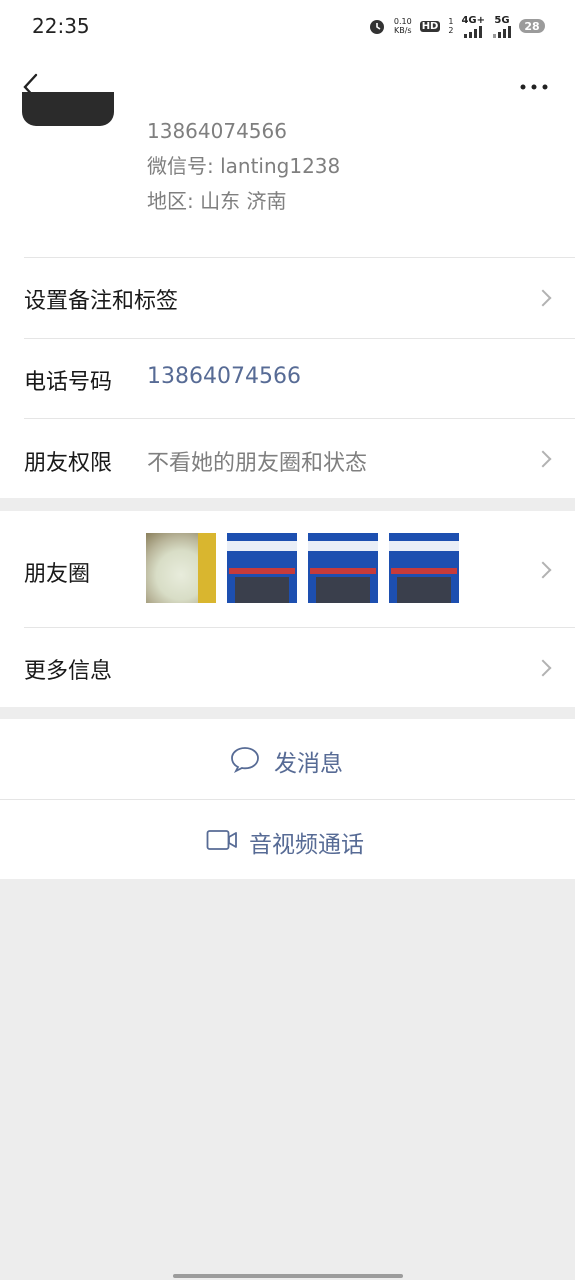 This screenshot has height=1280, width=575. I want to click on moments-label: 朋友圈, so click(57, 574).